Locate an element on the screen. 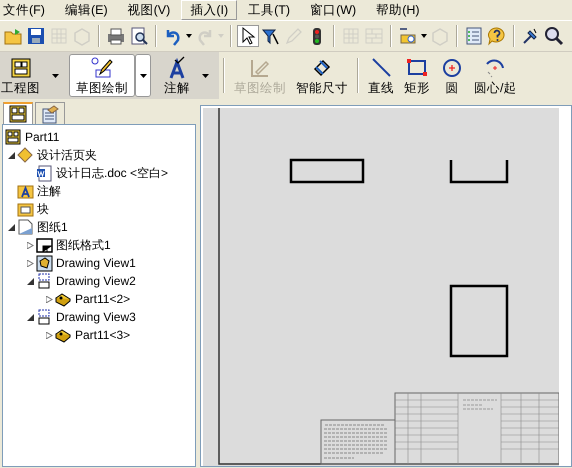 This screenshot has height=468, width=572. tree-item: Part11 is located at coordinates (41, 137).